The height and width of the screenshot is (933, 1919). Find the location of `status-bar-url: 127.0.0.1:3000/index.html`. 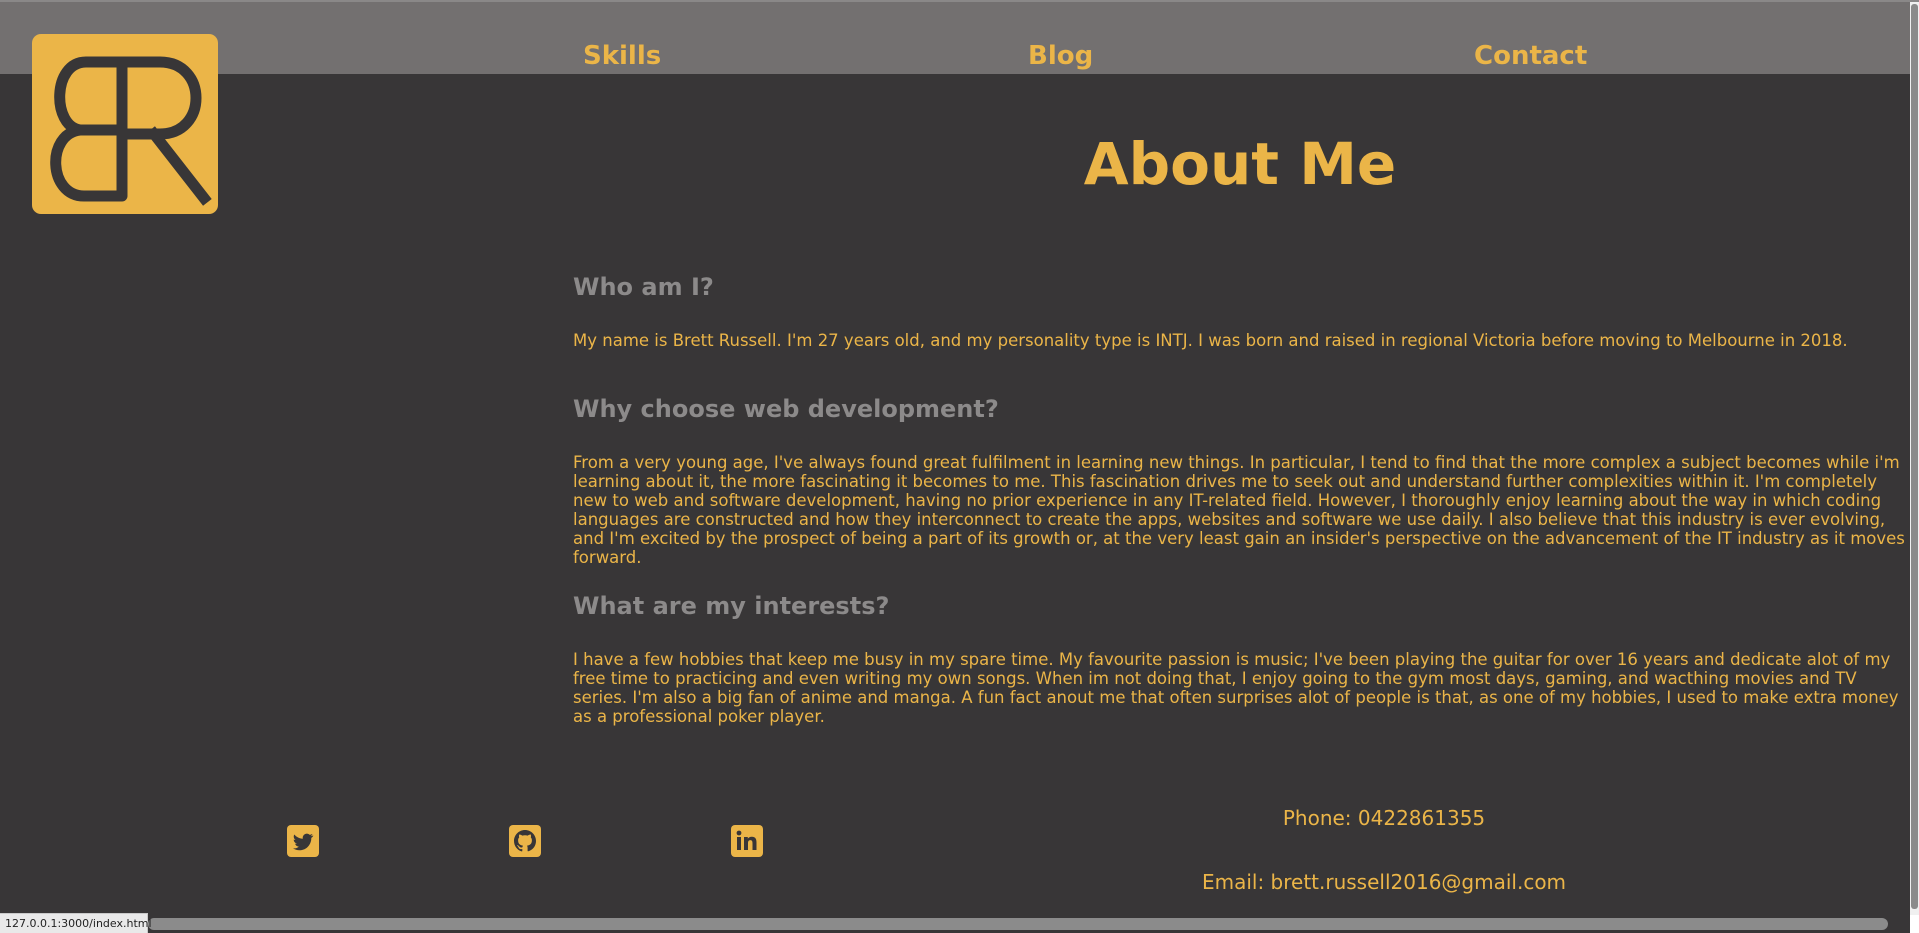

status-bar-url: 127.0.0.1:3000/index.html is located at coordinates (76, 923).